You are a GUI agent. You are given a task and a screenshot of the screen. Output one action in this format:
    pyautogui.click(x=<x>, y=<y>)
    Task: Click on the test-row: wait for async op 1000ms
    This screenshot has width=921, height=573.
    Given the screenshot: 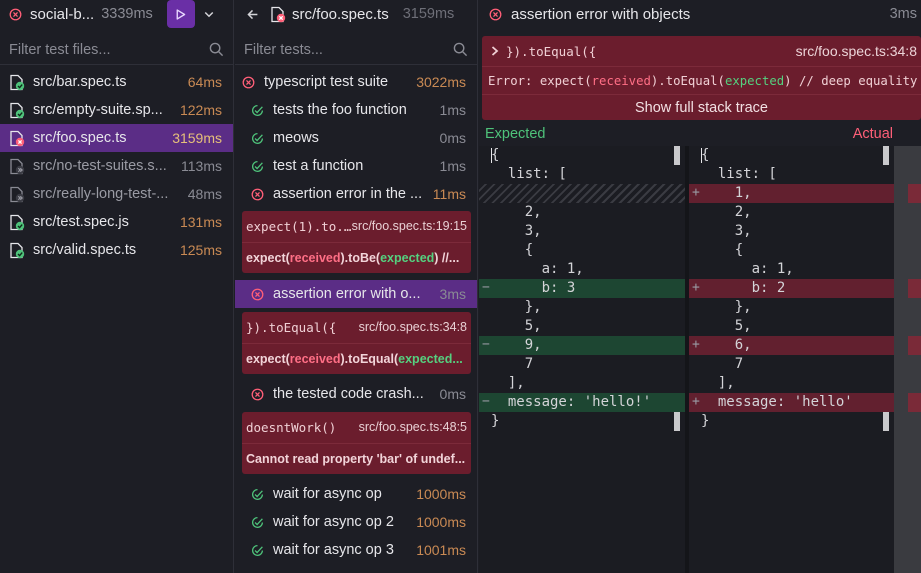 What is the action you would take?
    pyautogui.click(x=356, y=494)
    